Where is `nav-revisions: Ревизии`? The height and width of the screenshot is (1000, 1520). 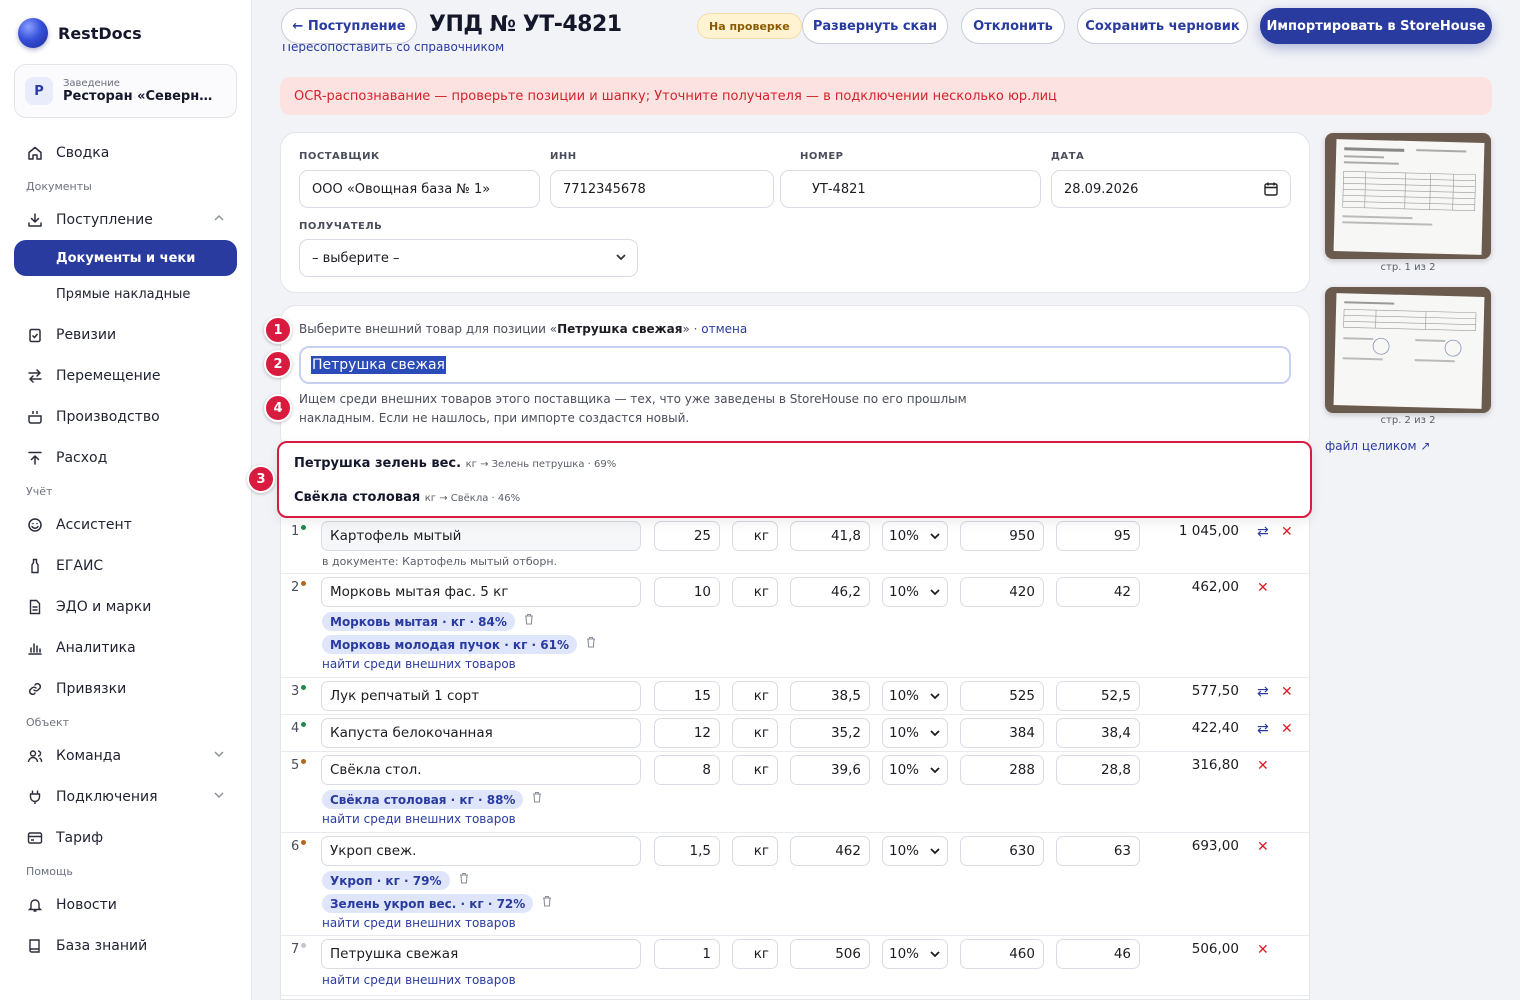
nav-revisions: Ревизии is located at coordinates (125, 334).